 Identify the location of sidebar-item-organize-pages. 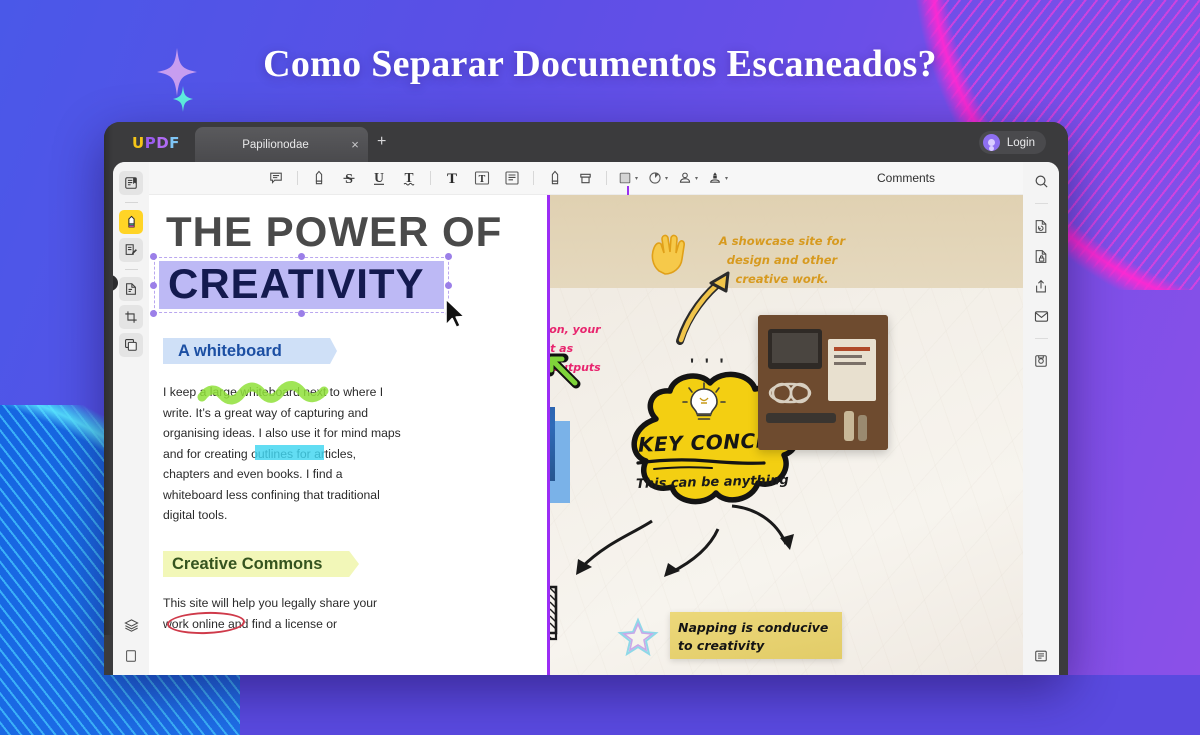
(131, 317).